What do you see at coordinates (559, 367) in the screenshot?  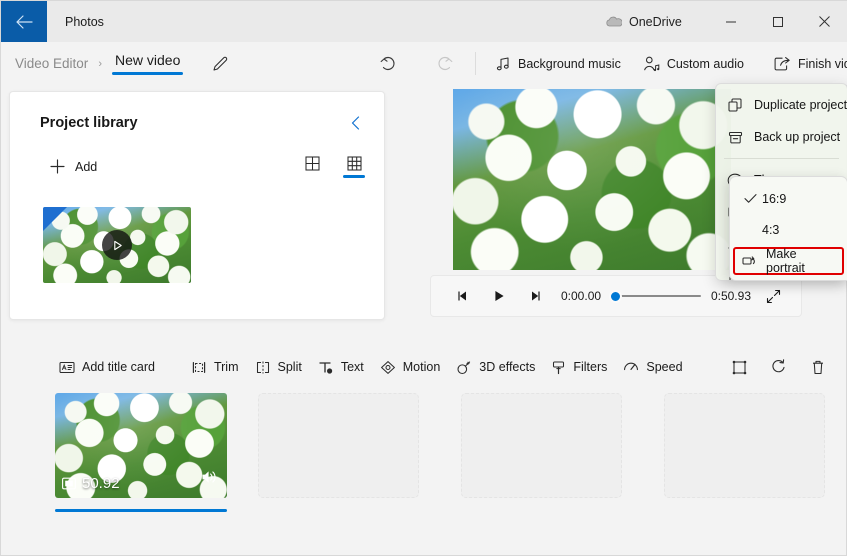 I see `filters-icon` at bounding box center [559, 367].